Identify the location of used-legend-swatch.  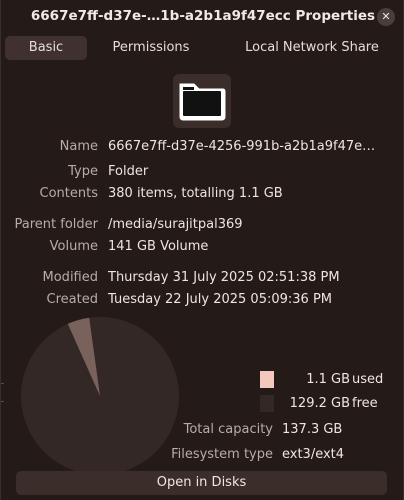
(267, 379).